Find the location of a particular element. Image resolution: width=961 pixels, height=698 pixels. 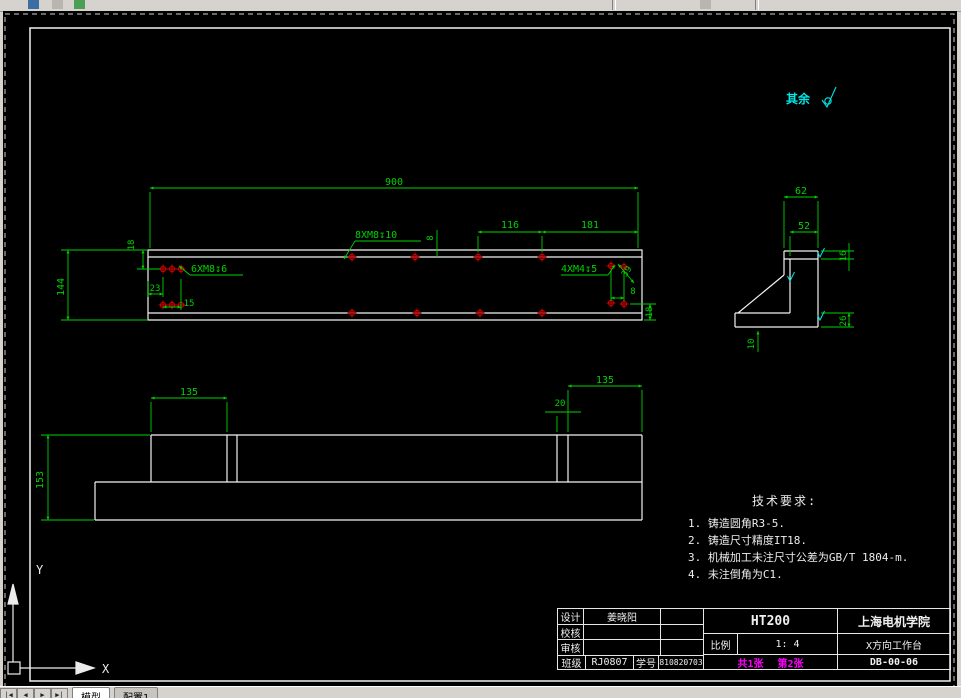

front-view-outline is located at coordinates (368, 477).